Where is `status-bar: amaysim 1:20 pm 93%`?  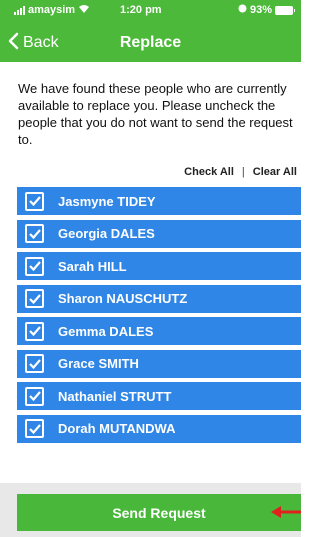 status-bar: amaysim 1:20 pm 93% is located at coordinates (150, 11).